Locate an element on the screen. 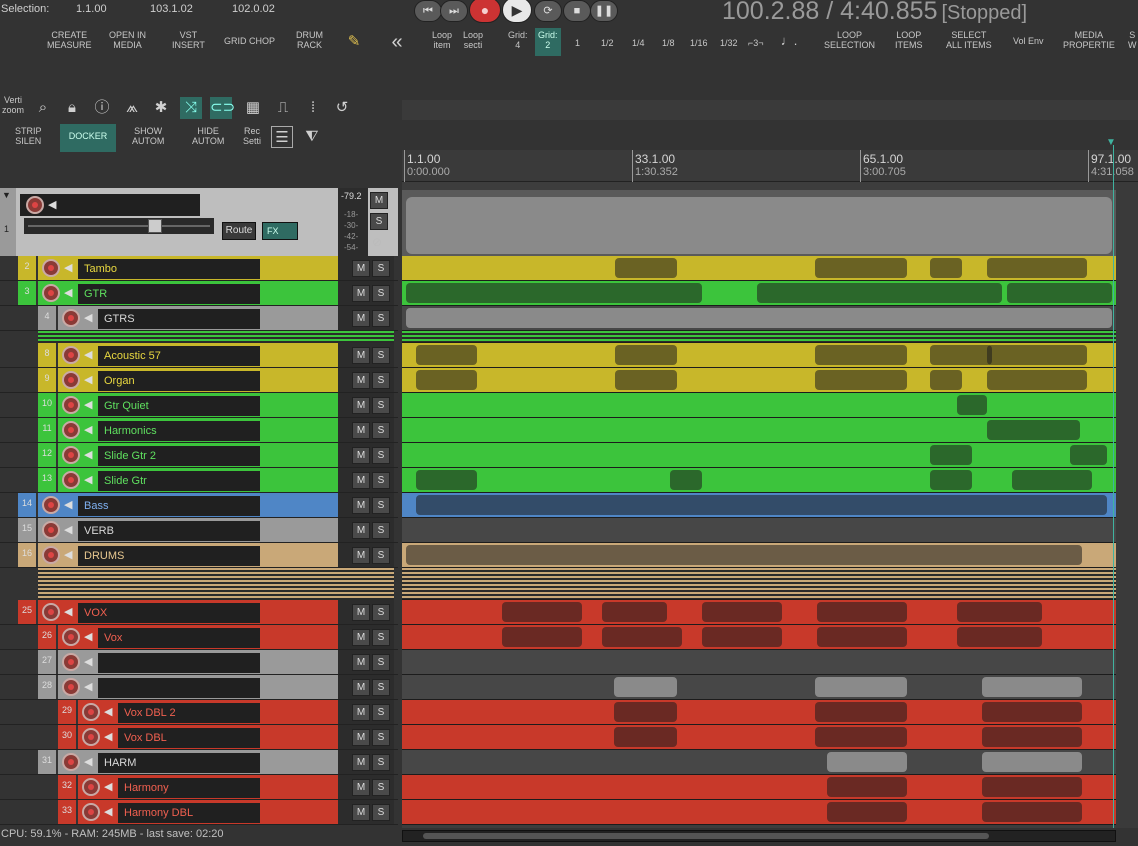 The width and height of the screenshot is (1138, 846). vol-env-button: Vol Env is located at coordinates (1028, 41).